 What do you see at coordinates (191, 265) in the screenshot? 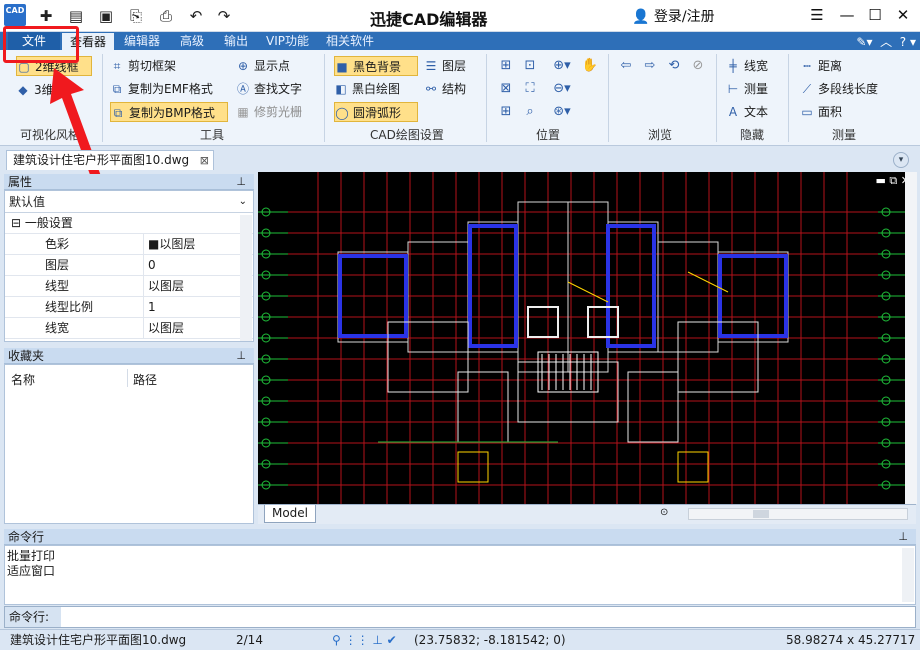
I see `prop-value: 0` at bounding box center [191, 265].